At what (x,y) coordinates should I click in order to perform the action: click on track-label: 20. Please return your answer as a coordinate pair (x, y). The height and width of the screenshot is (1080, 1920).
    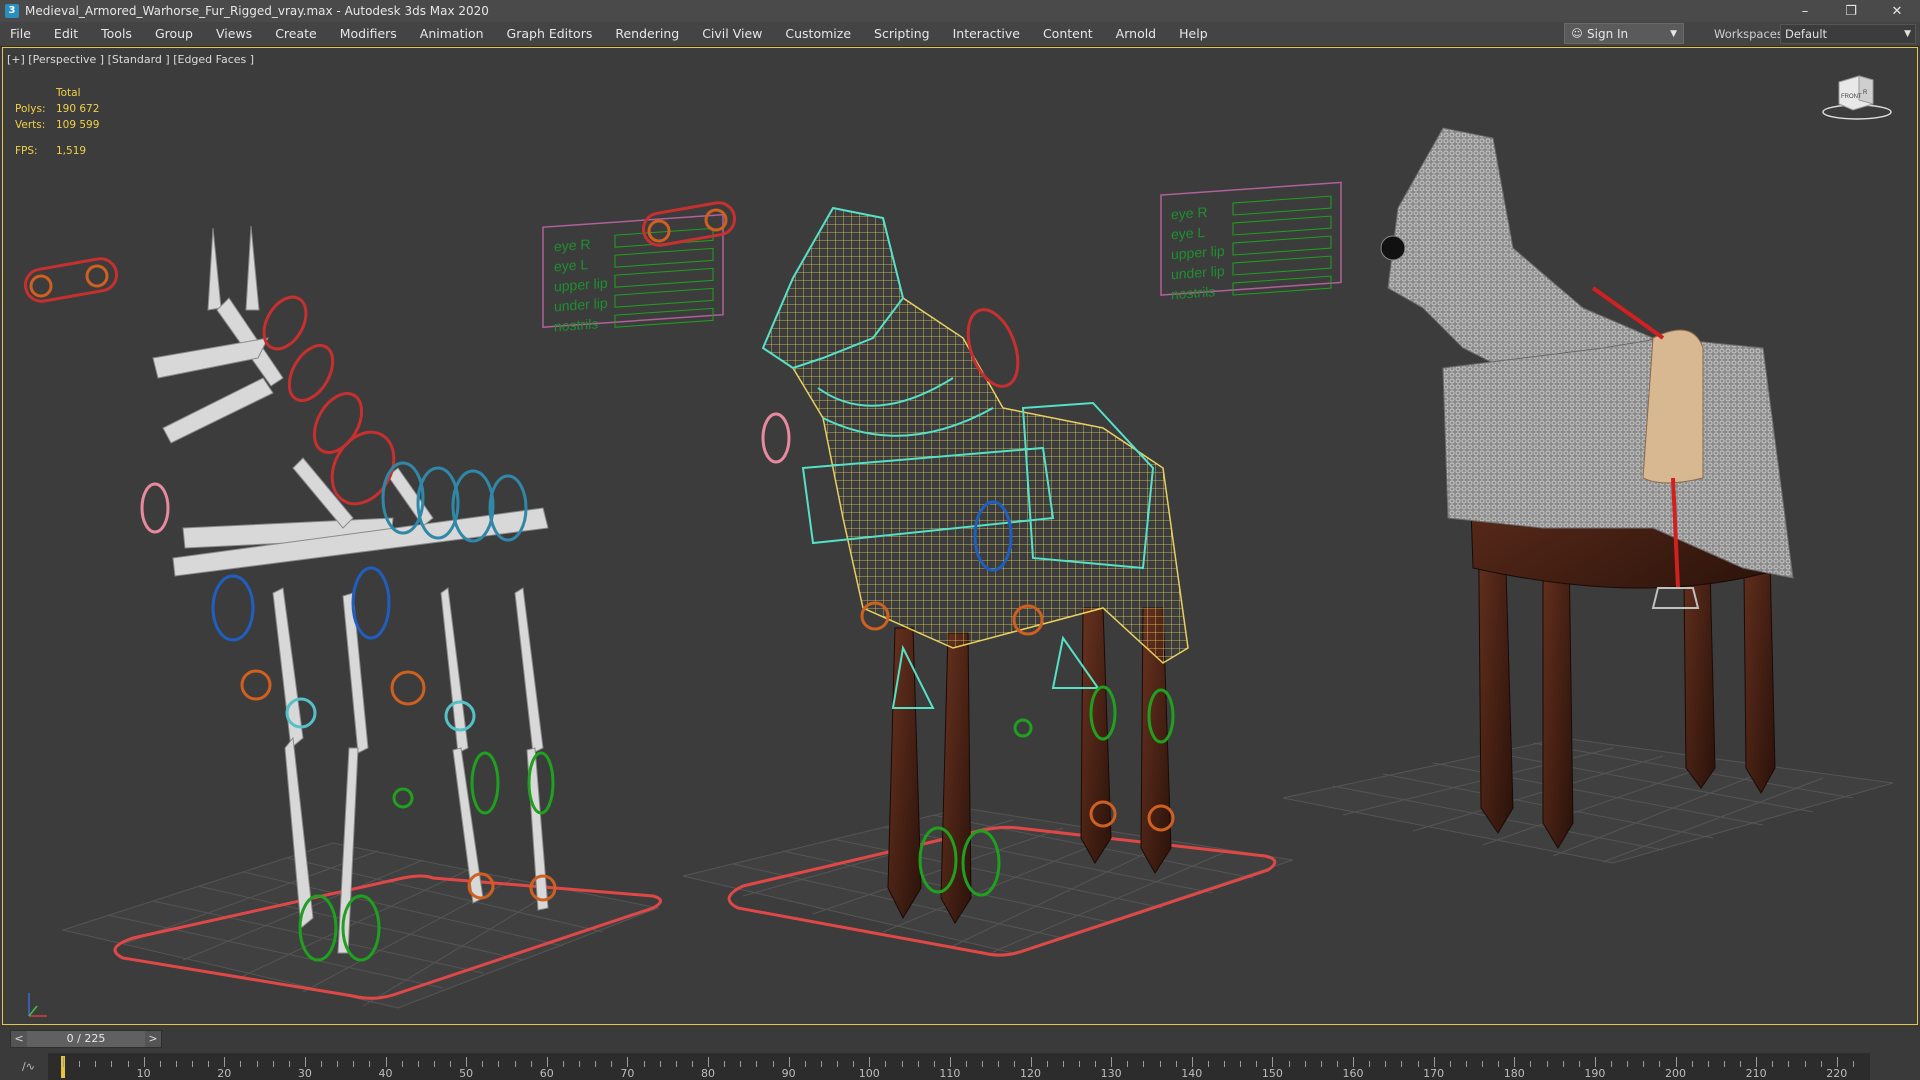
    Looking at the image, I should click on (224, 1073).